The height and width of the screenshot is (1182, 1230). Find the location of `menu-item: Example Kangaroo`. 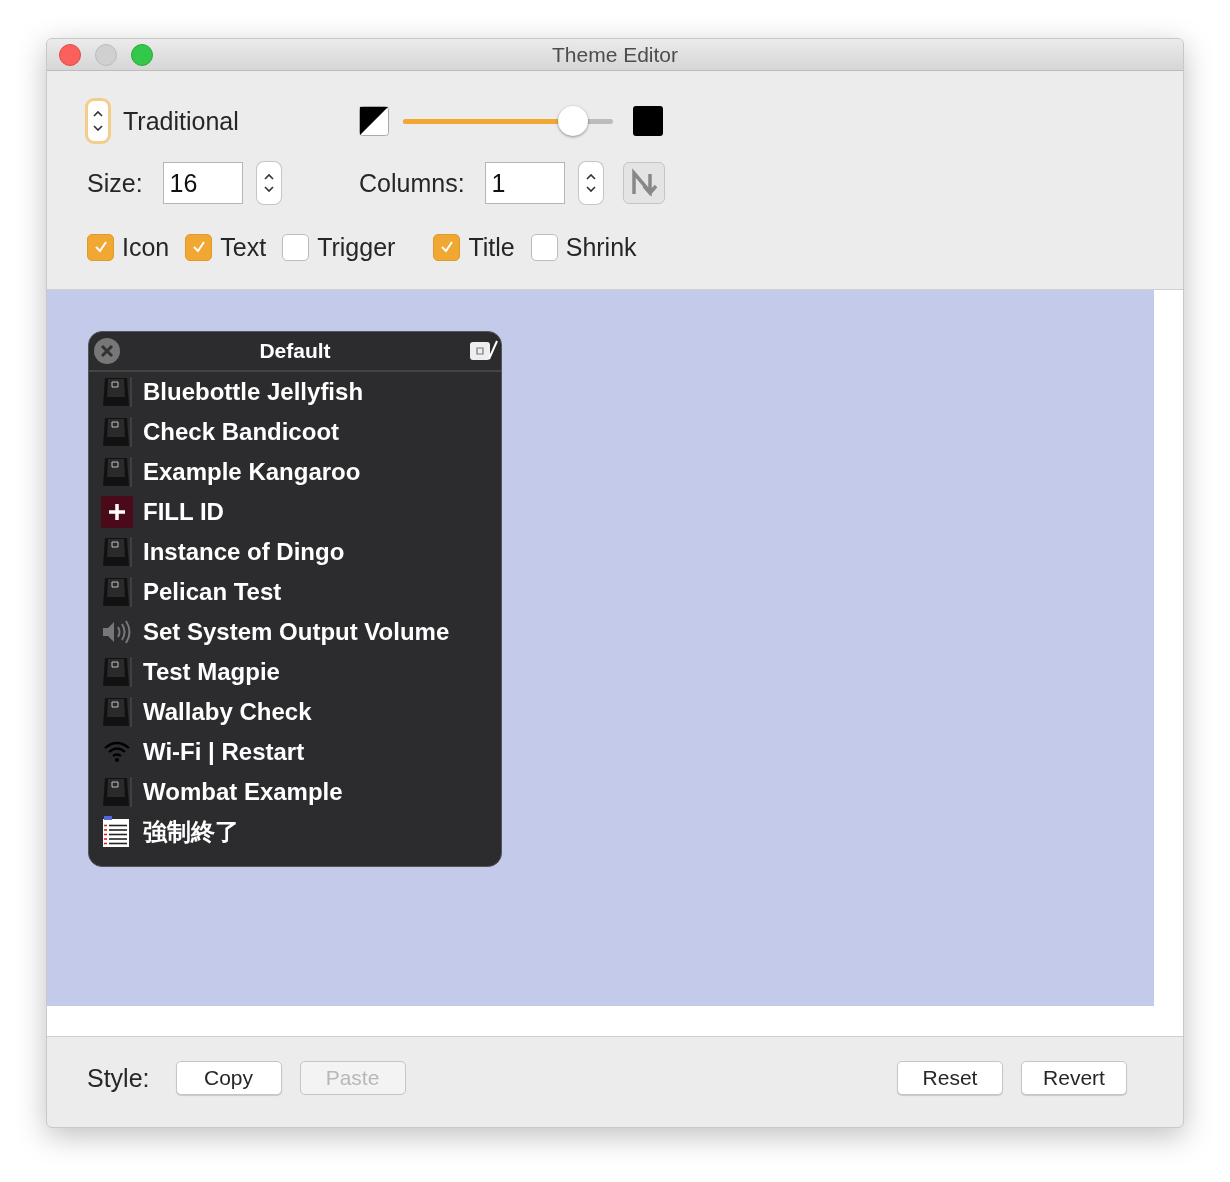

menu-item: Example Kangaroo is located at coordinates (295, 472).